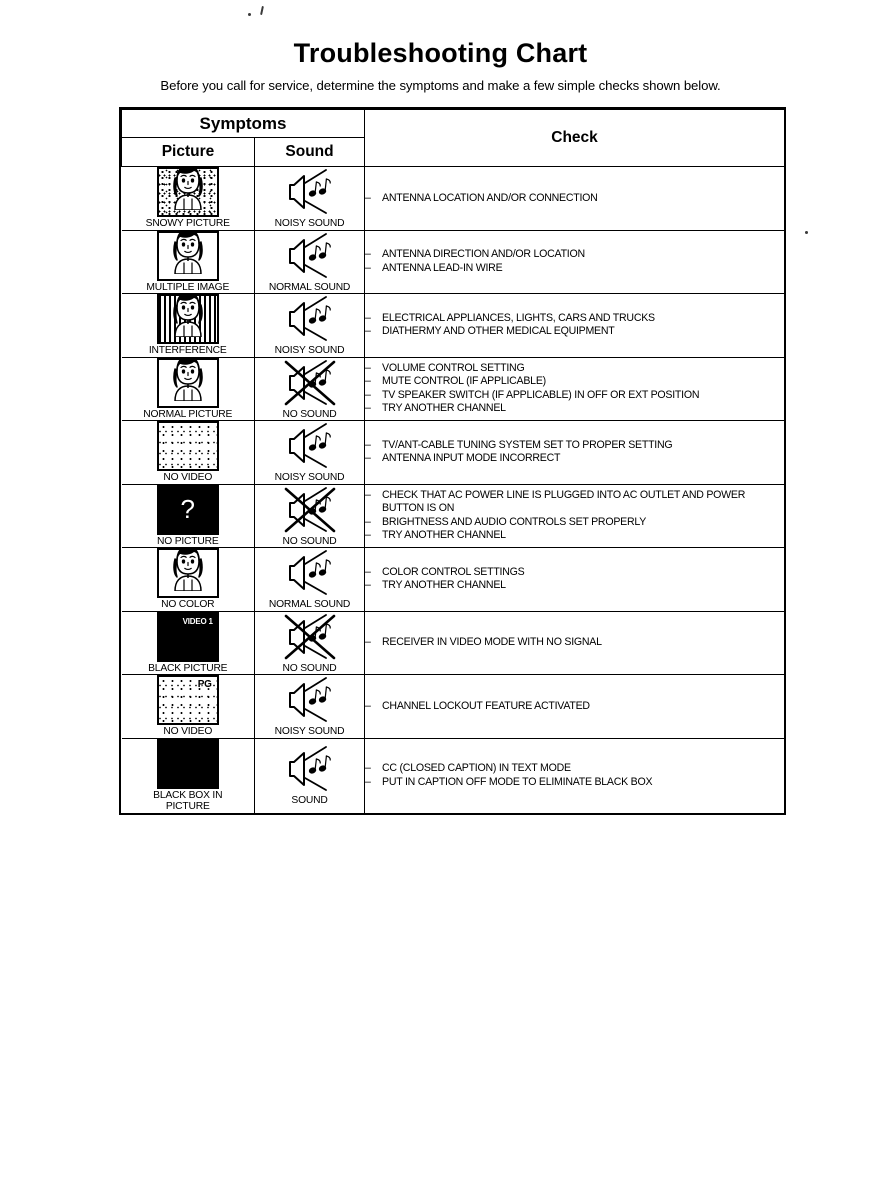 The height and width of the screenshot is (1178, 881). What do you see at coordinates (188, 414) in the screenshot?
I see `picture-symptom-caption: NORMAL PICTURE` at bounding box center [188, 414].